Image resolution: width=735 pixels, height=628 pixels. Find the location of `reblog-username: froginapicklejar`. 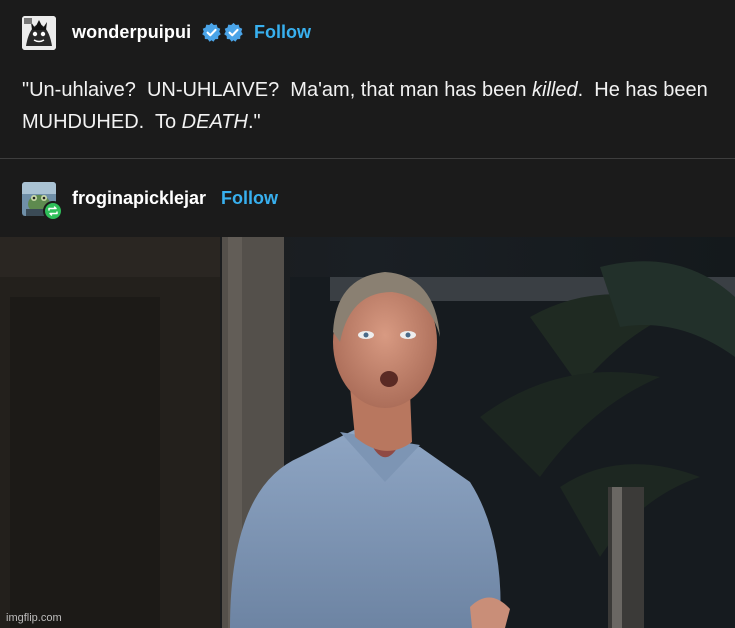

reblog-username: froginapicklejar is located at coordinates (139, 198).